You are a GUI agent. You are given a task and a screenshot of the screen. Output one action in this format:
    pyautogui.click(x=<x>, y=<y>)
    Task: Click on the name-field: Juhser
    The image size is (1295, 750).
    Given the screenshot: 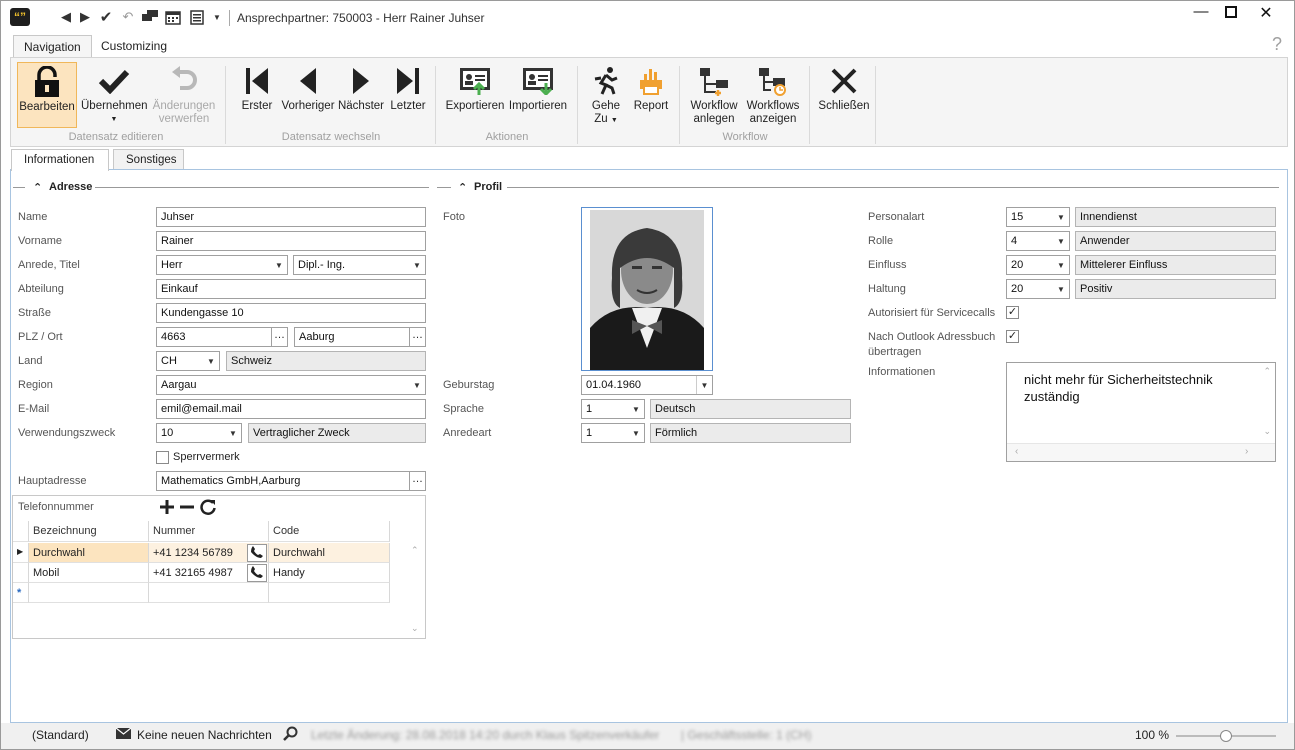 What is the action you would take?
    pyautogui.click(x=291, y=217)
    